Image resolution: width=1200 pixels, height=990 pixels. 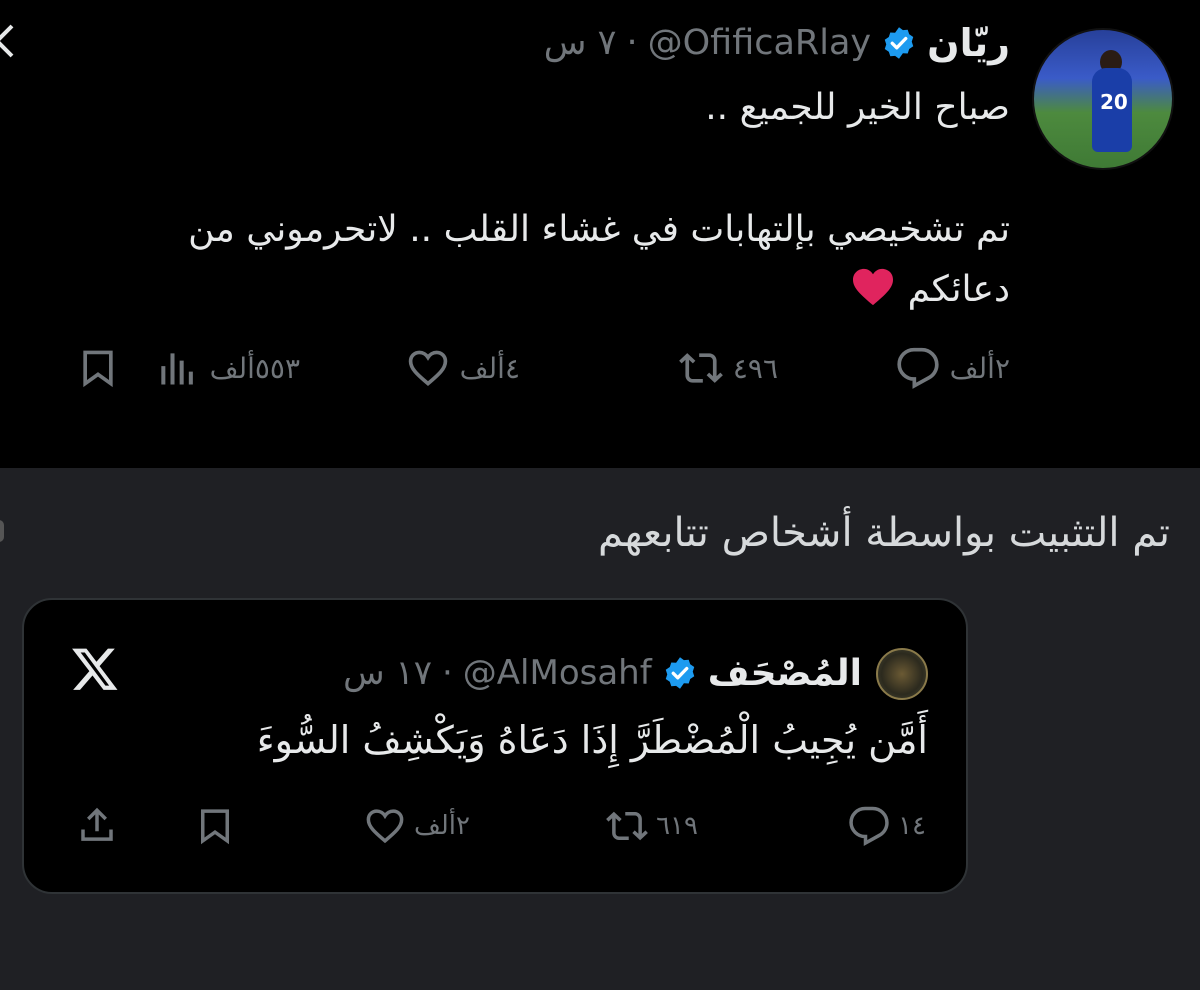 I want to click on share-icon, so click(x=97, y=824).